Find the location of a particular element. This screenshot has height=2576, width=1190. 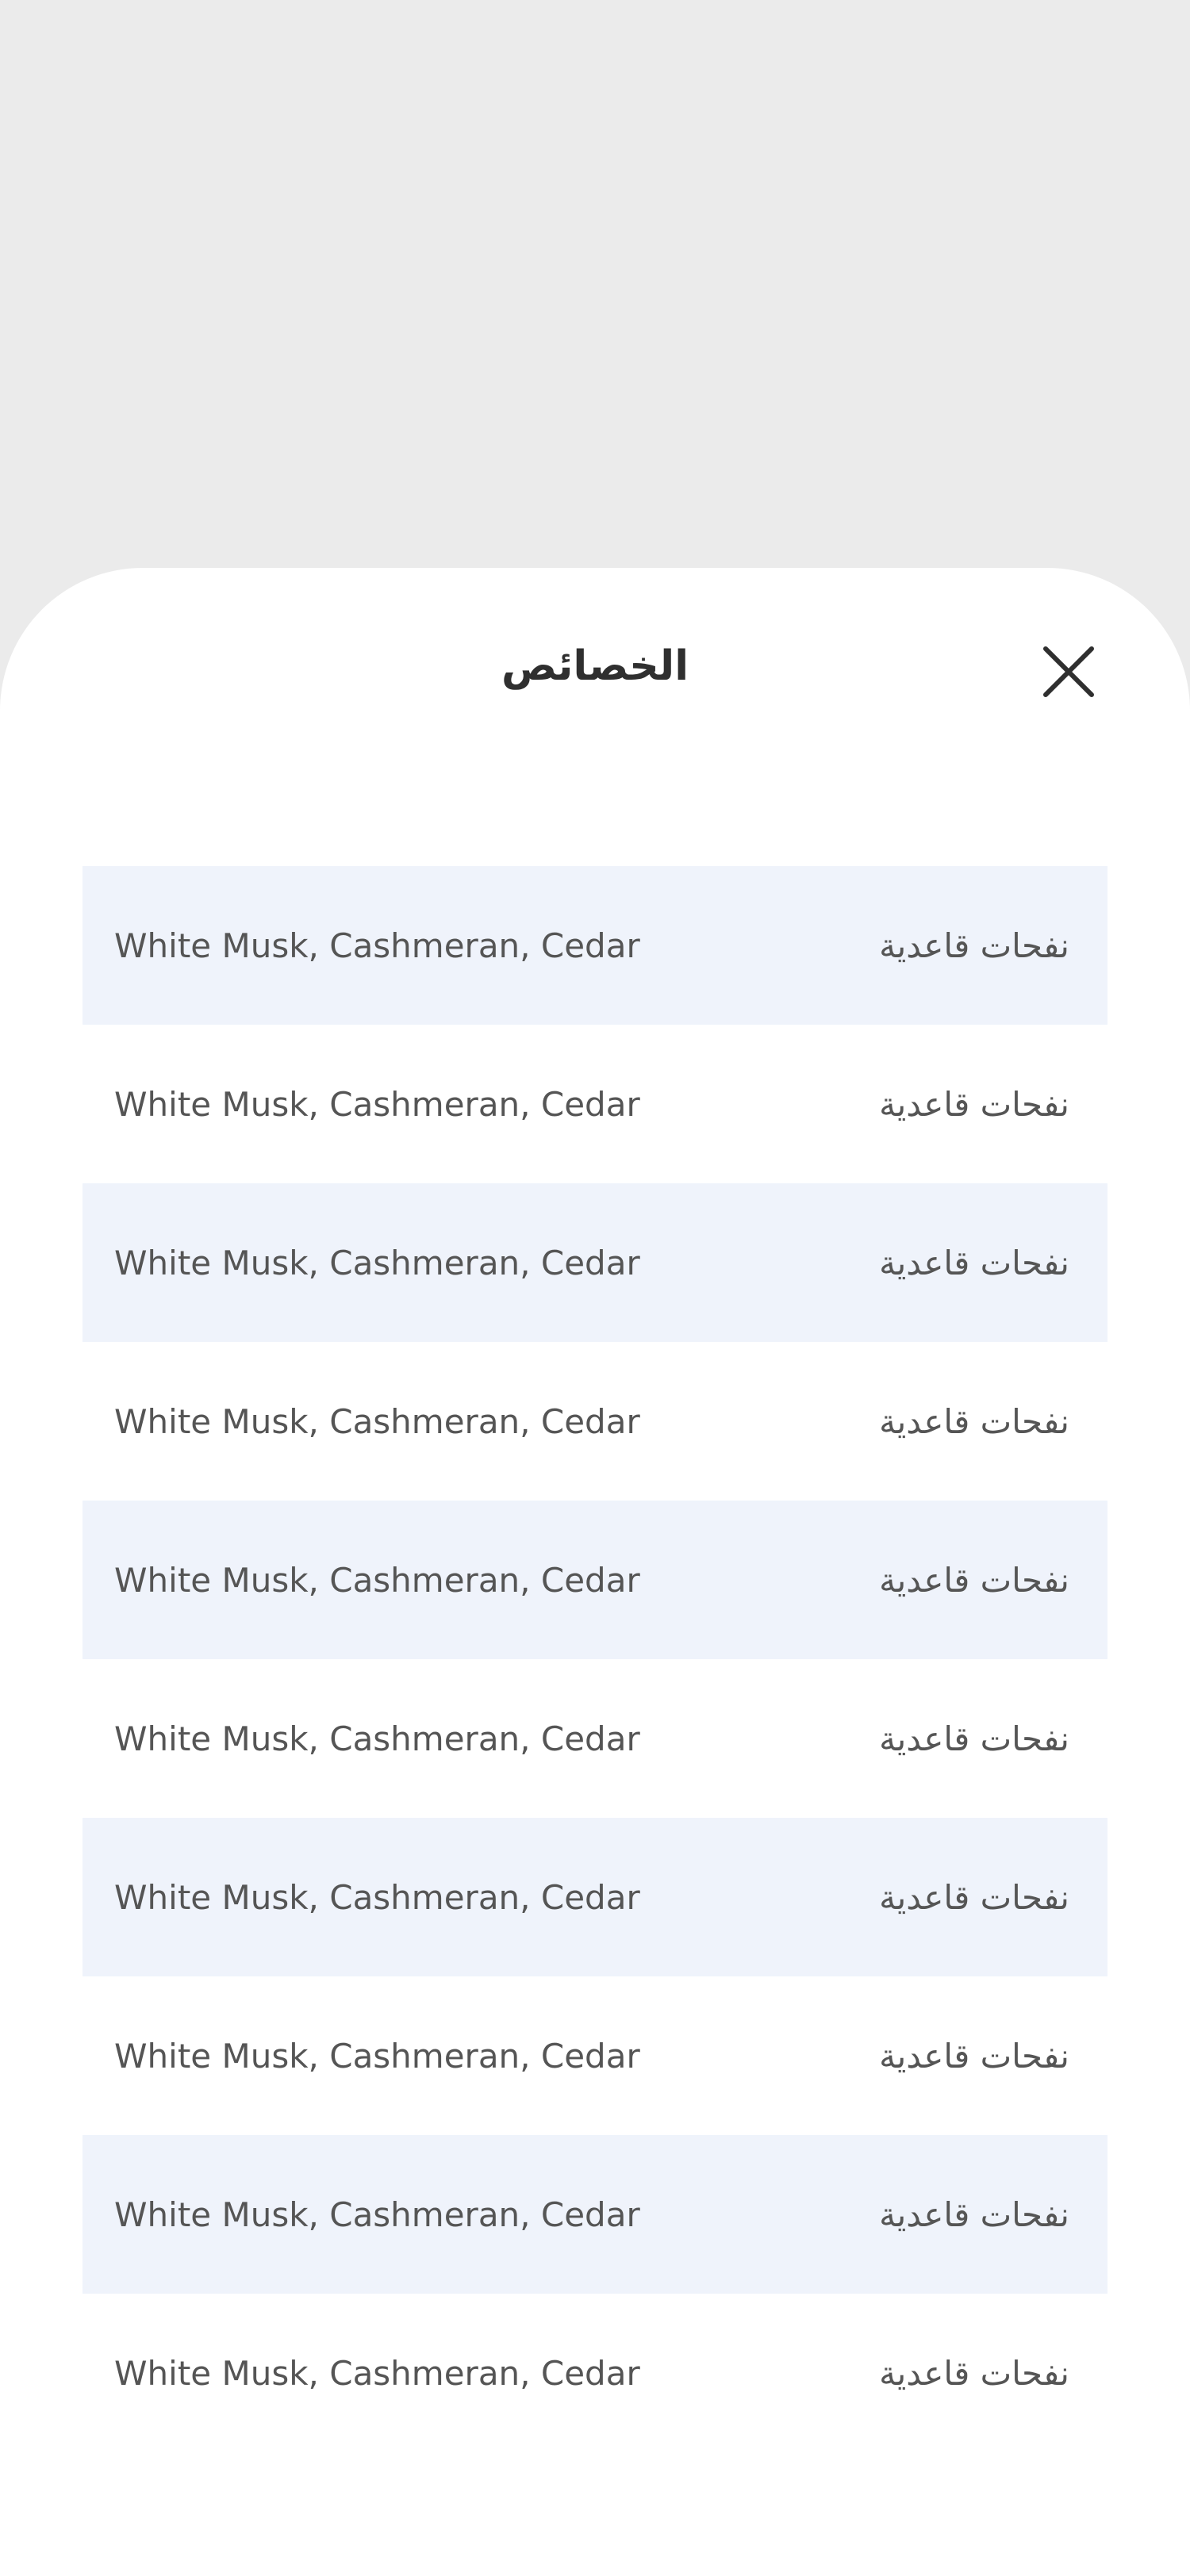

close-button is located at coordinates (1068, 671).